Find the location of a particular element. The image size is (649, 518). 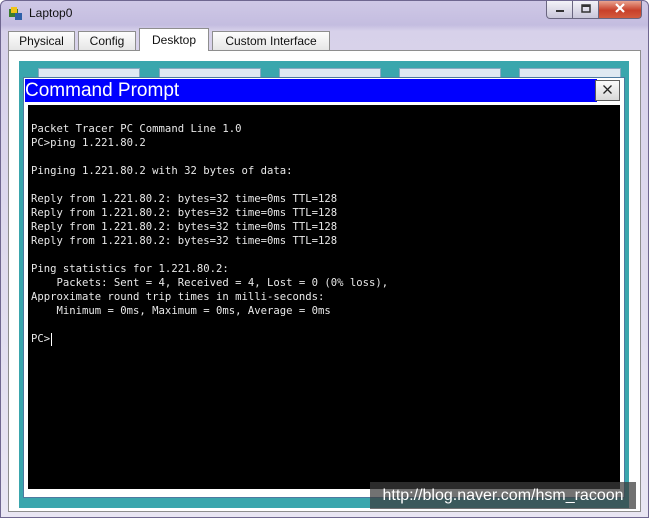

tab-bar: Physical Config Desktop Custom Interface is located at coordinates (324, 39).